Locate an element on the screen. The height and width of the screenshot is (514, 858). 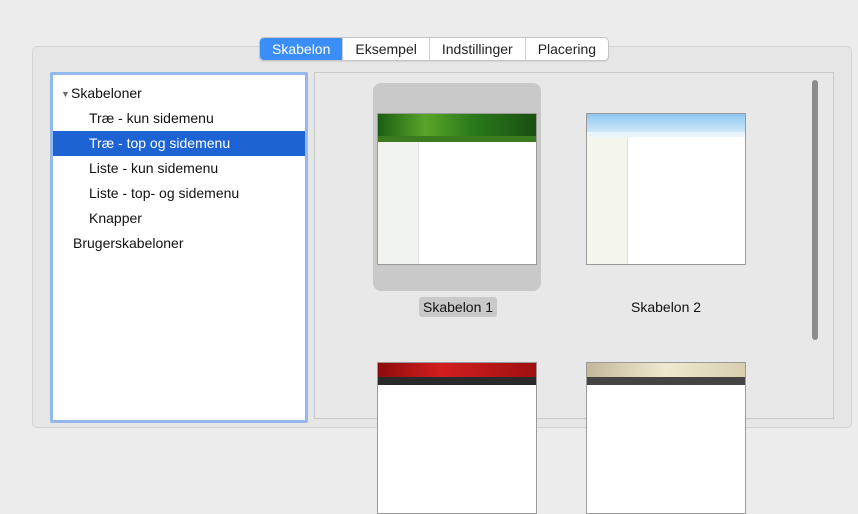
tab-indstillinger: Indstillinger is located at coordinates (476, 49).